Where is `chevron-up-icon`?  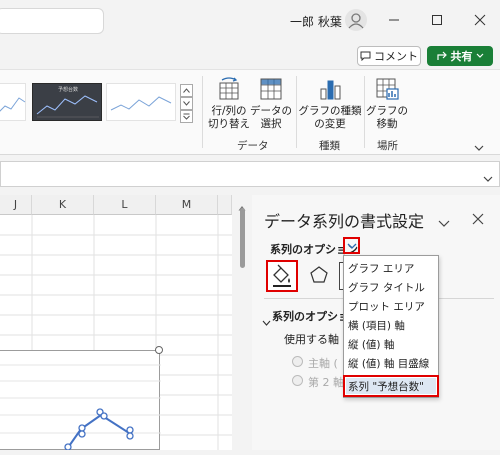
chevron-up-icon is located at coordinates (186, 90).